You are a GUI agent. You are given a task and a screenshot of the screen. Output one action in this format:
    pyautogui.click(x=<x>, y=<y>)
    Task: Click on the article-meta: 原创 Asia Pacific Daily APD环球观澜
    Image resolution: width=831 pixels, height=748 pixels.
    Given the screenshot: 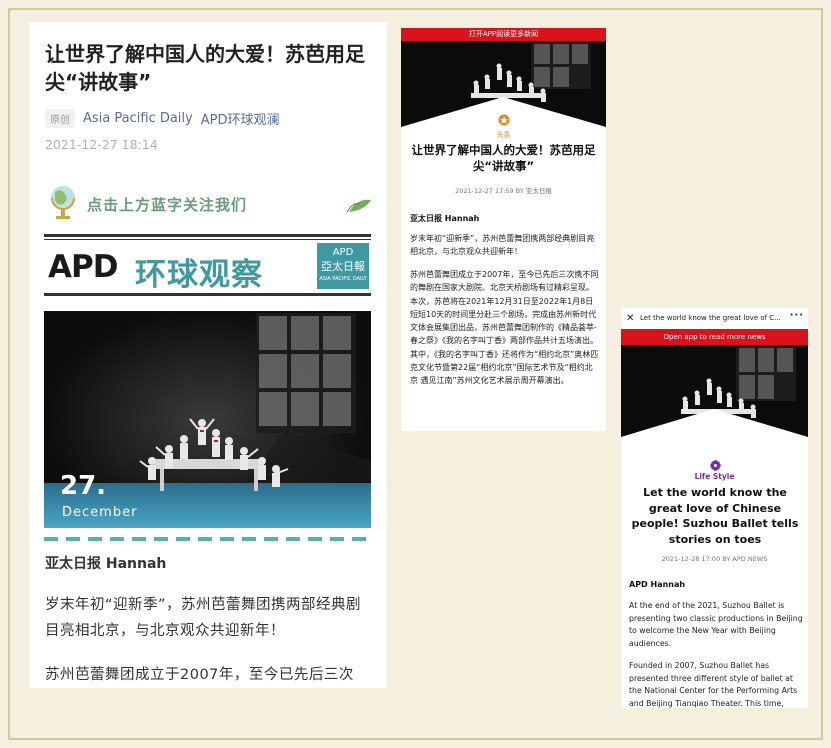 What is the action you would take?
    pyautogui.click(x=162, y=118)
    